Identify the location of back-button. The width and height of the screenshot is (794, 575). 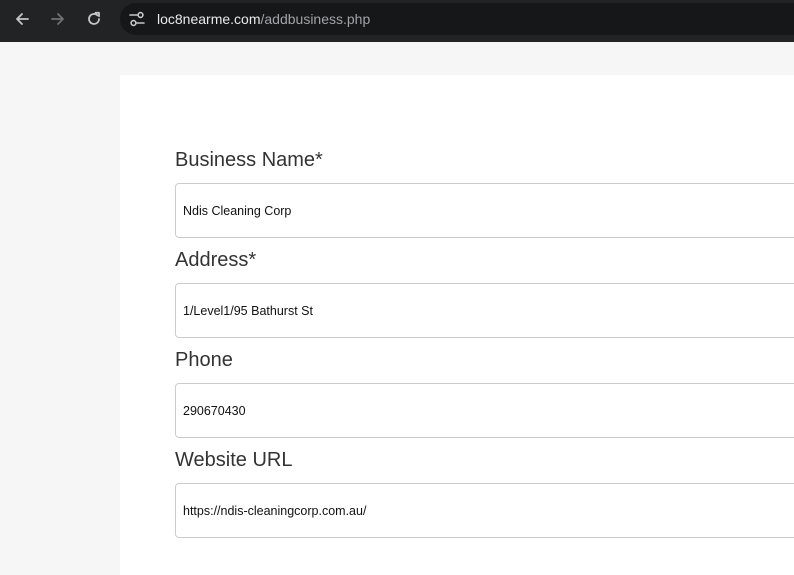
(22, 19).